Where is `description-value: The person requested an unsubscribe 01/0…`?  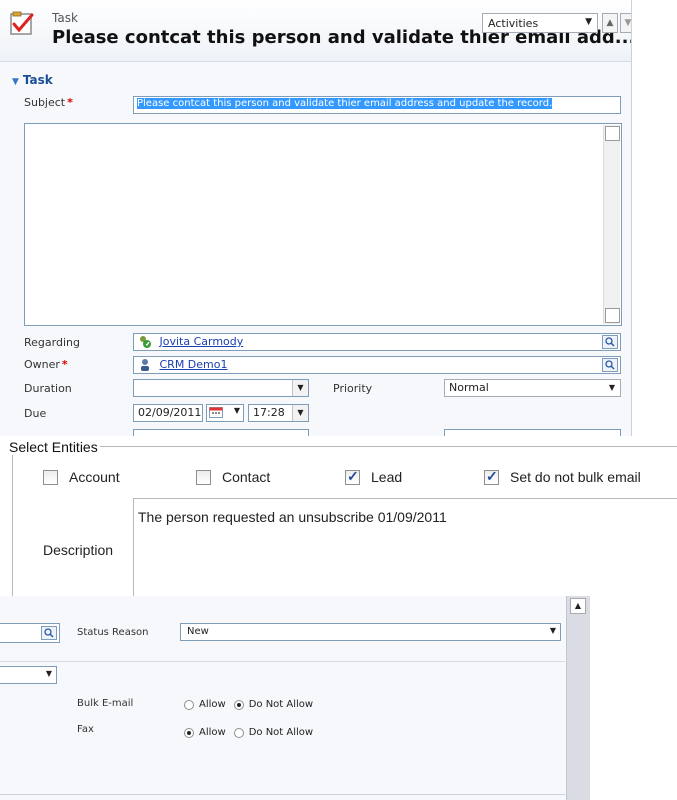 description-value: The person requested an unsubscribe 01/0… is located at coordinates (292, 517).